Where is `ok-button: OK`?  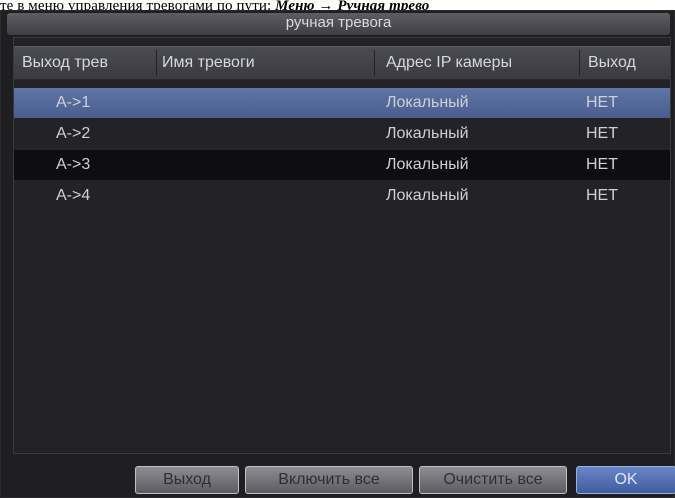 ok-button: OK is located at coordinates (625, 480).